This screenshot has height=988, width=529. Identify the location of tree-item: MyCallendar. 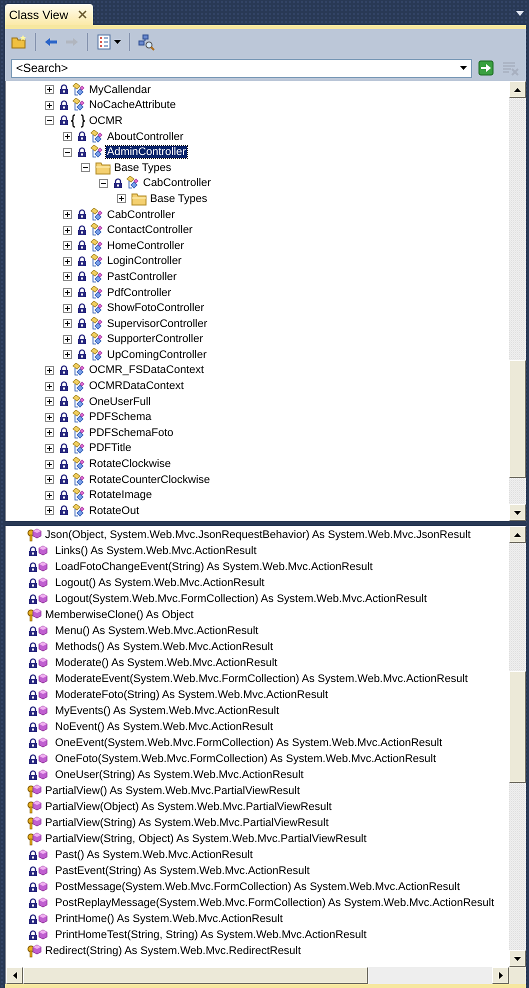
(120, 90).